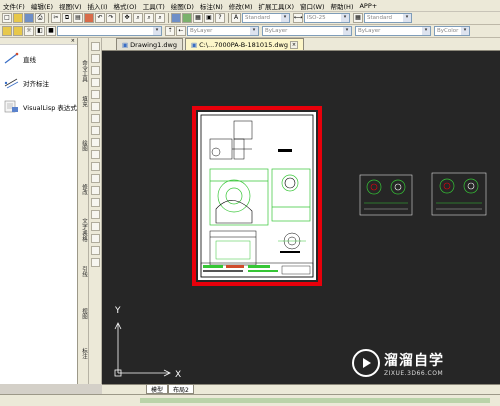 Image resolution: width=500 pixels, height=406 pixels. What do you see at coordinates (18, 18) in the screenshot?
I see `open-file-icon` at bounding box center [18, 18].